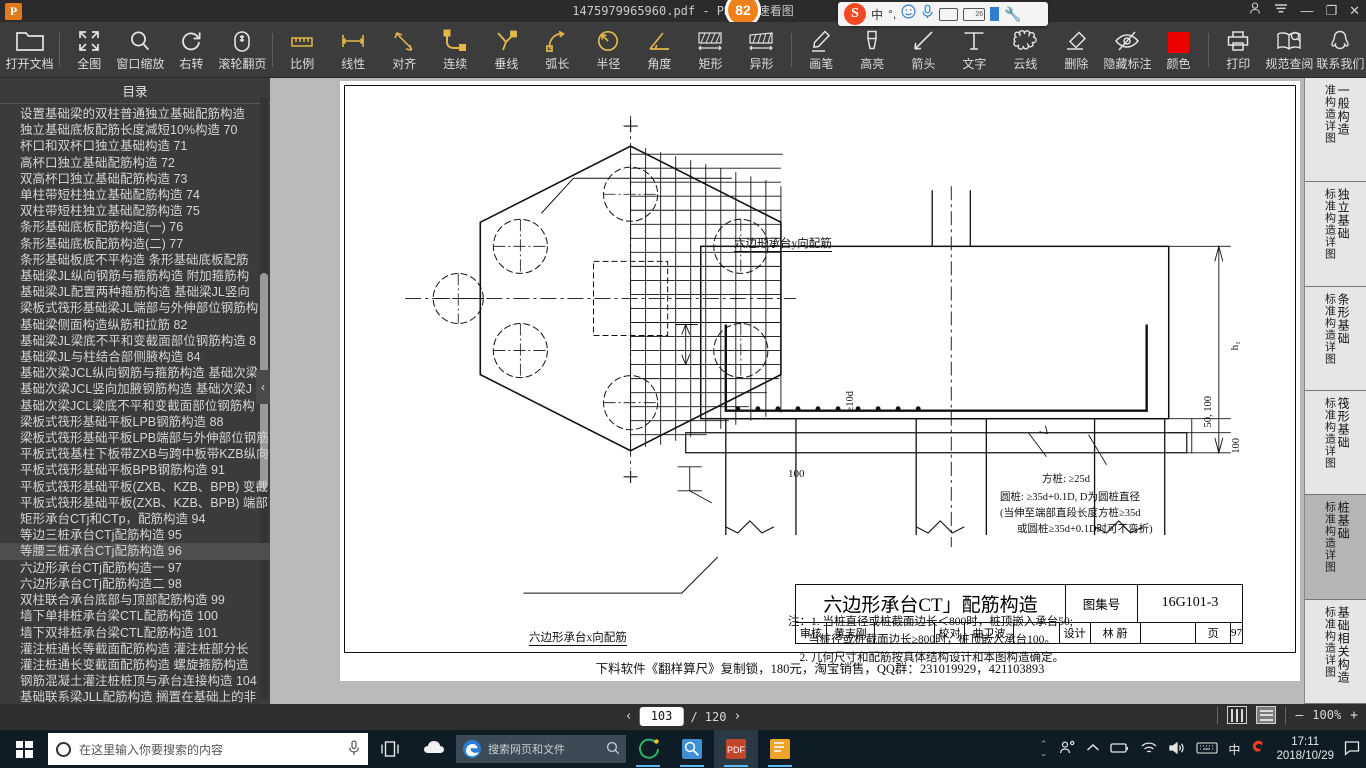 The image size is (1366, 768). What do you see at coordinates (908, 14) in the screenshot?
I see `emoji-icon` at bounding box center [908, 14].